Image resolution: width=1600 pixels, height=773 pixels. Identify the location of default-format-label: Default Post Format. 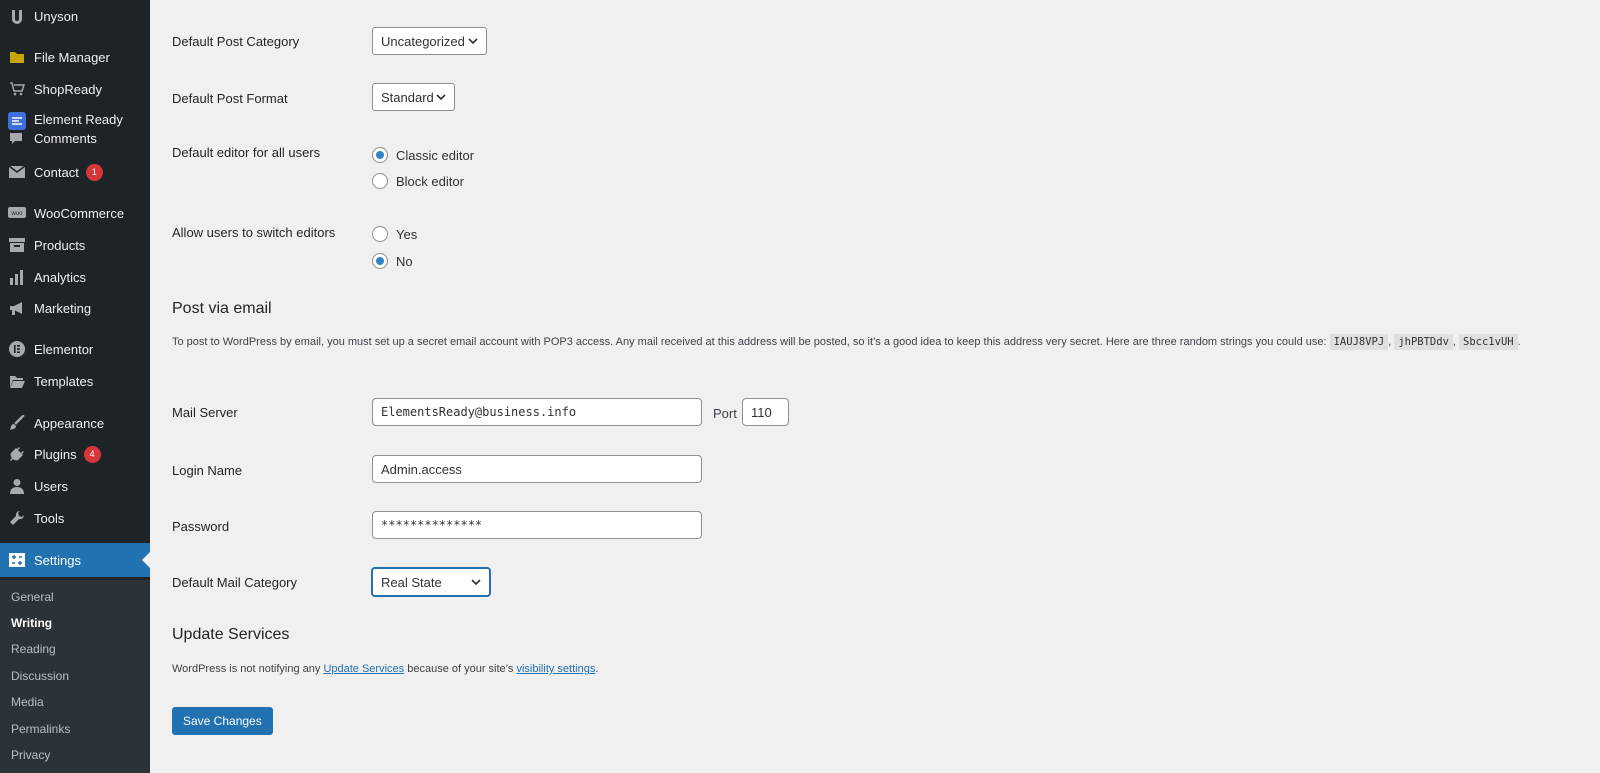
(230, 98).